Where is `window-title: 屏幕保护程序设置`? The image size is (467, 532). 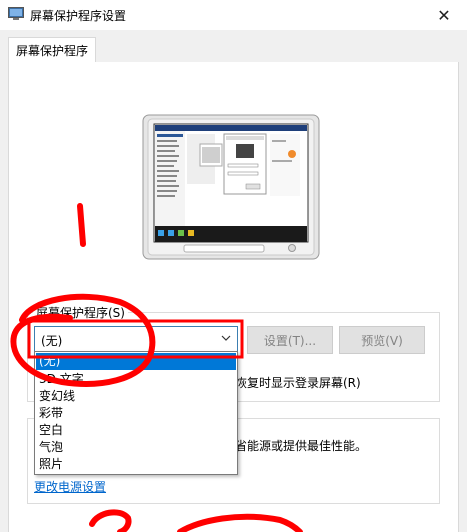
window-title: 屏幕保护程序设置 is located at coordinates (78, 16).